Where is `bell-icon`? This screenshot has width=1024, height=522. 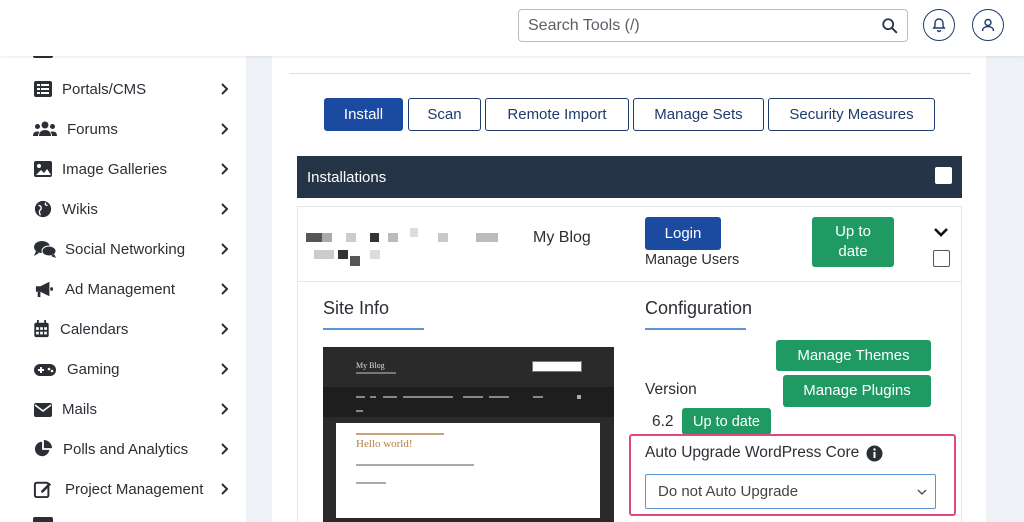
bell-icon is located at coordinates (939, 25).